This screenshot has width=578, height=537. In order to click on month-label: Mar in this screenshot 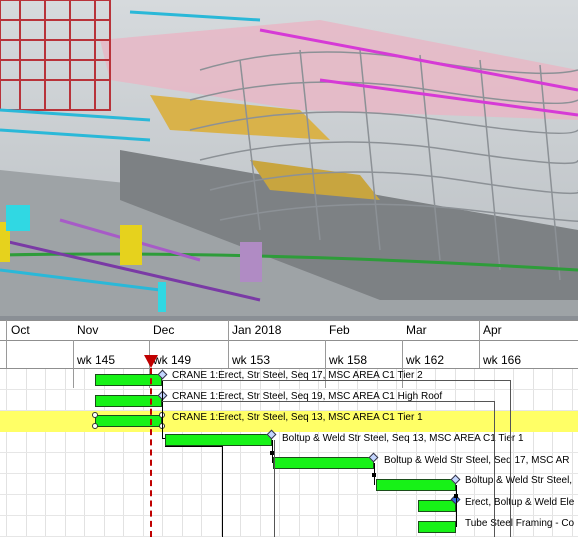, I will do `click(416, 330)`.